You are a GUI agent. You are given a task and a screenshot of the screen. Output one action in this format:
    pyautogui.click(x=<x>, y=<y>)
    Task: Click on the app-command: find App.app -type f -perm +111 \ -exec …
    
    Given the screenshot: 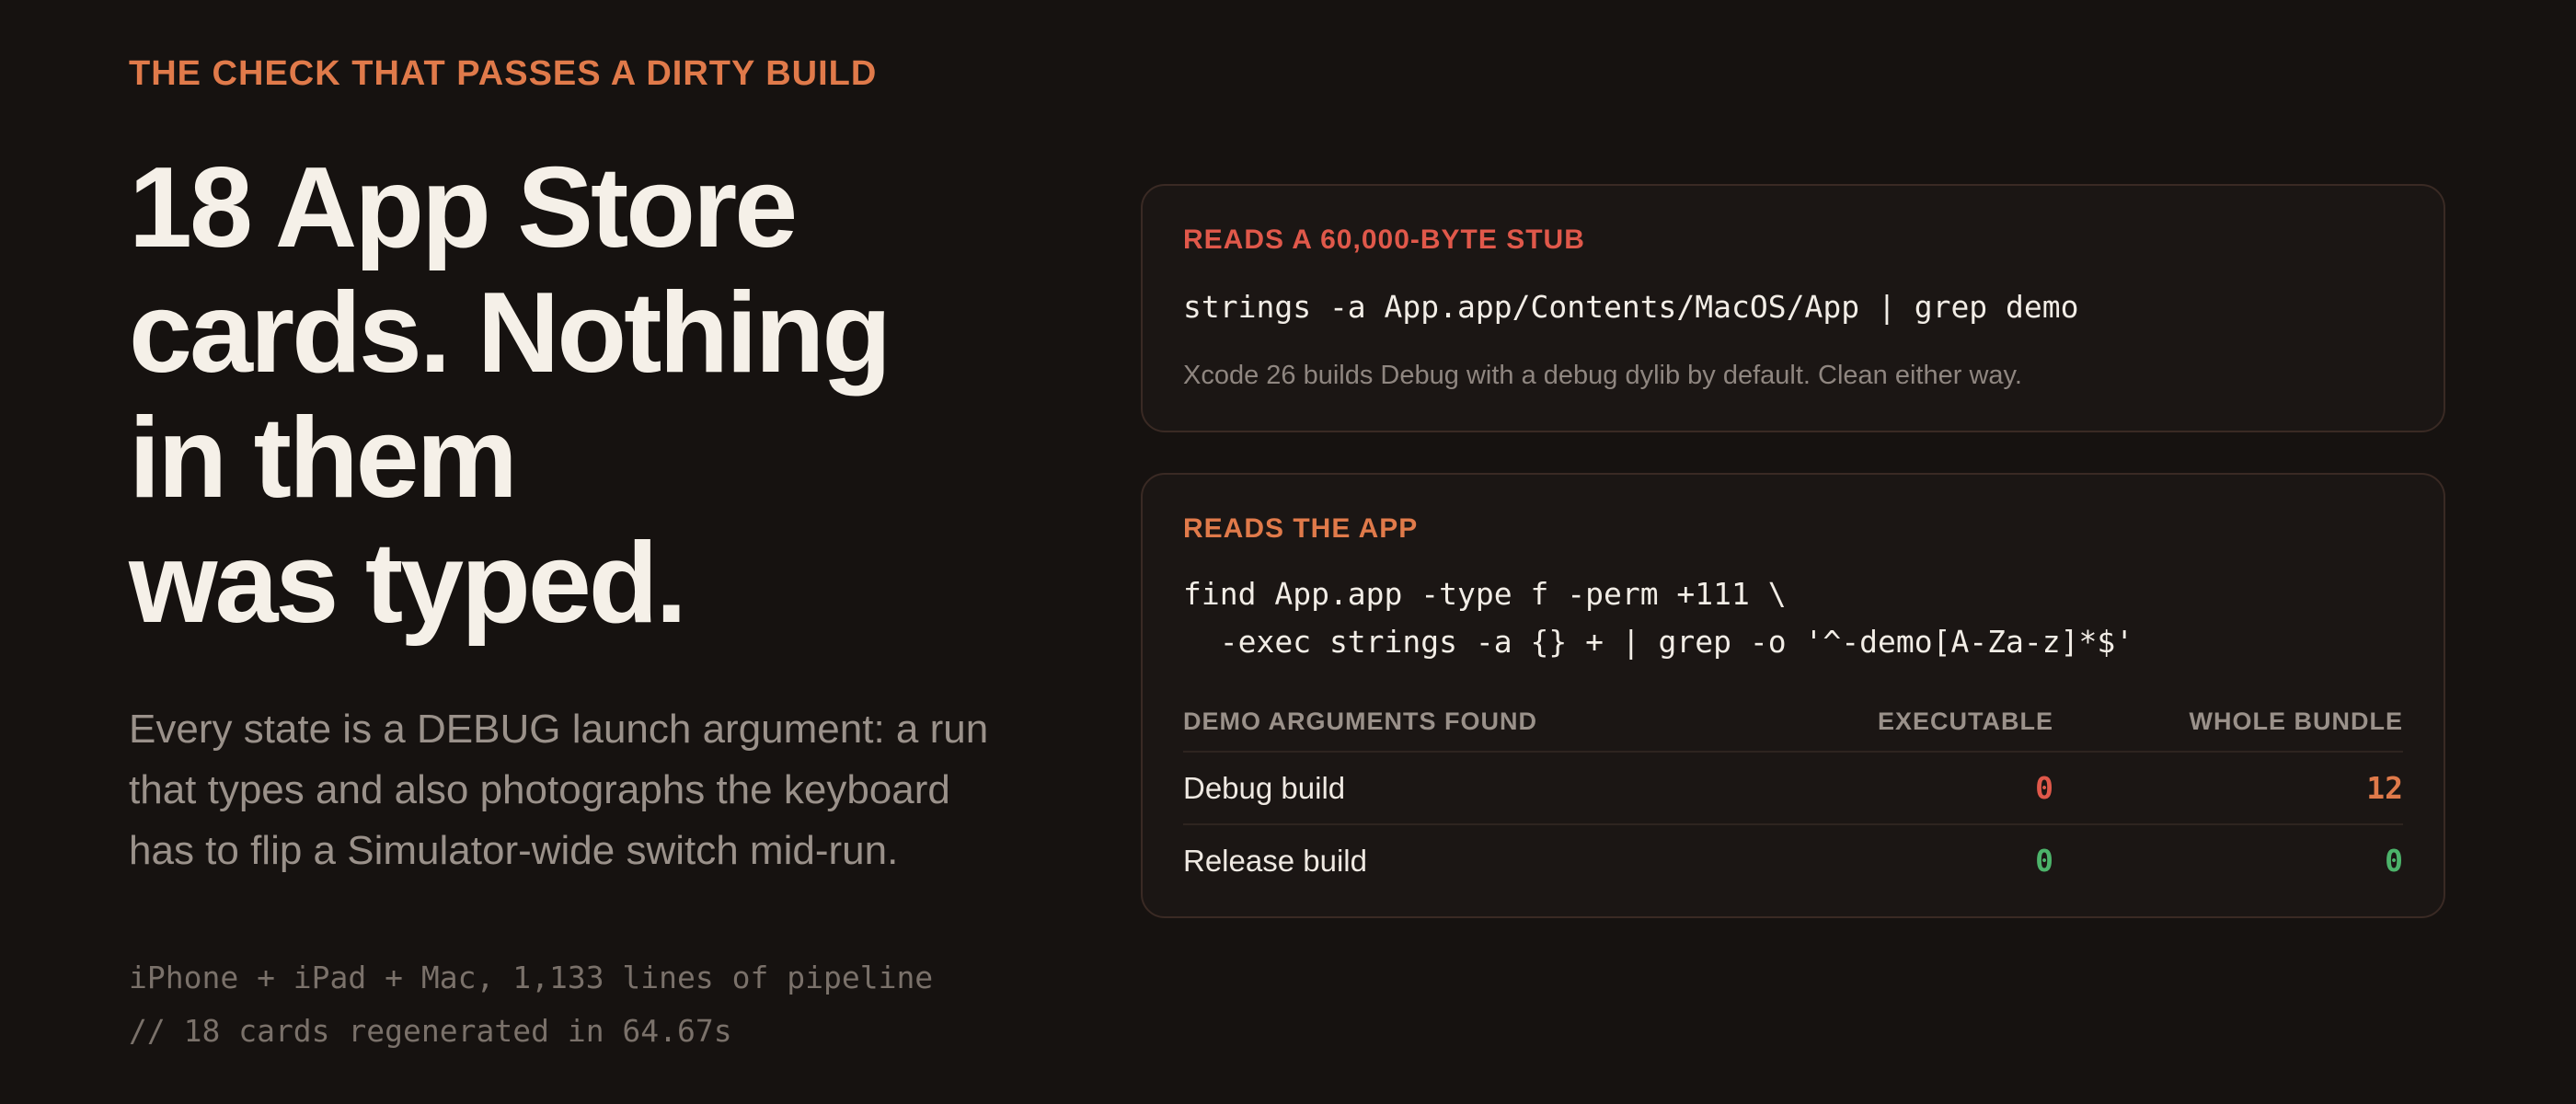 What is the action you would take?
    pyautogui.click(x=1658, y=618)
    